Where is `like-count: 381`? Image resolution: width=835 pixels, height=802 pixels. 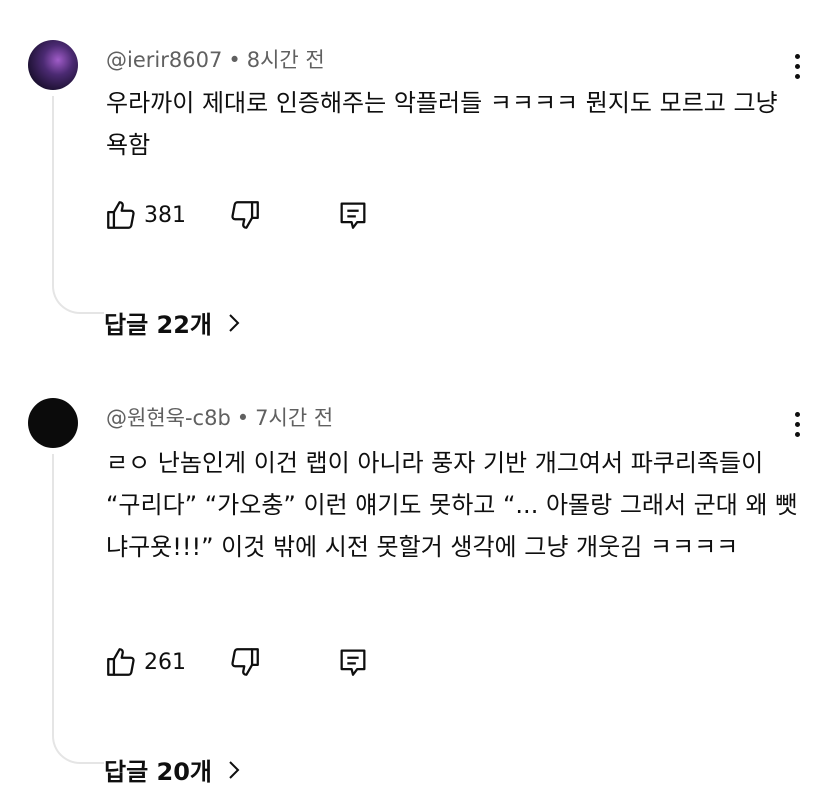 like-count: 381 is located at coordinates (165, 215).